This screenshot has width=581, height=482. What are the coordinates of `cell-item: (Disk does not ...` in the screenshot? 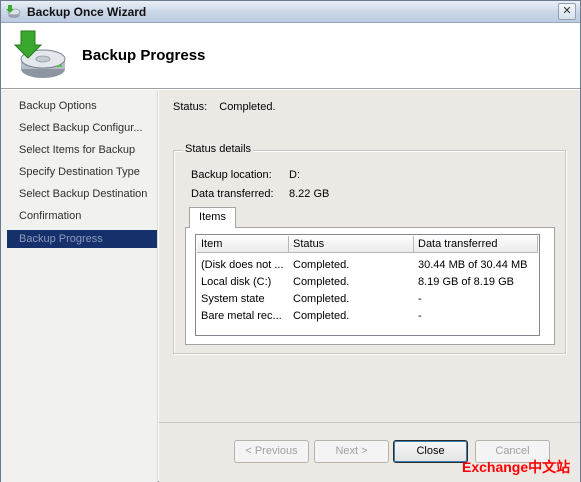 It's located at (242, 265).